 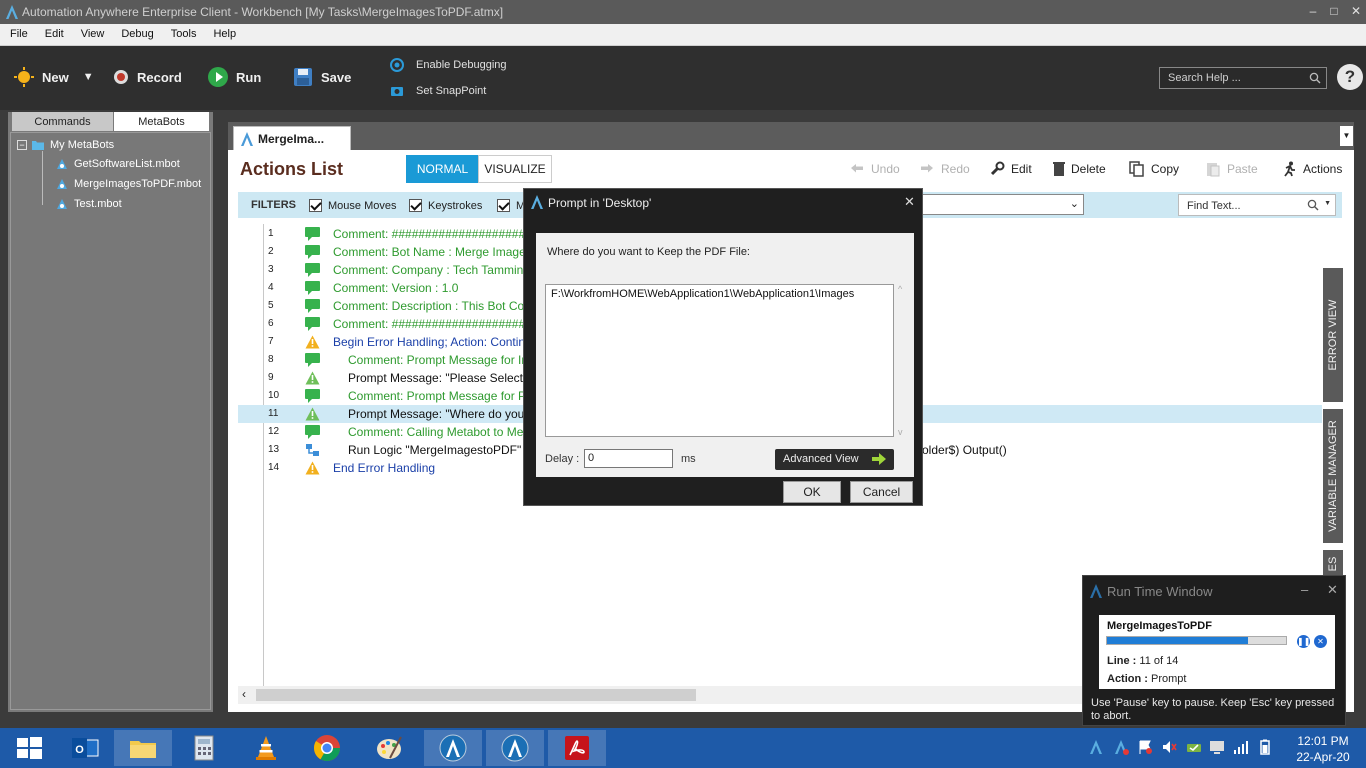 What do you see at coordinates (628, 458) in the screenshot?
I see `delay-input: 0` at bounding box center [628, 458].